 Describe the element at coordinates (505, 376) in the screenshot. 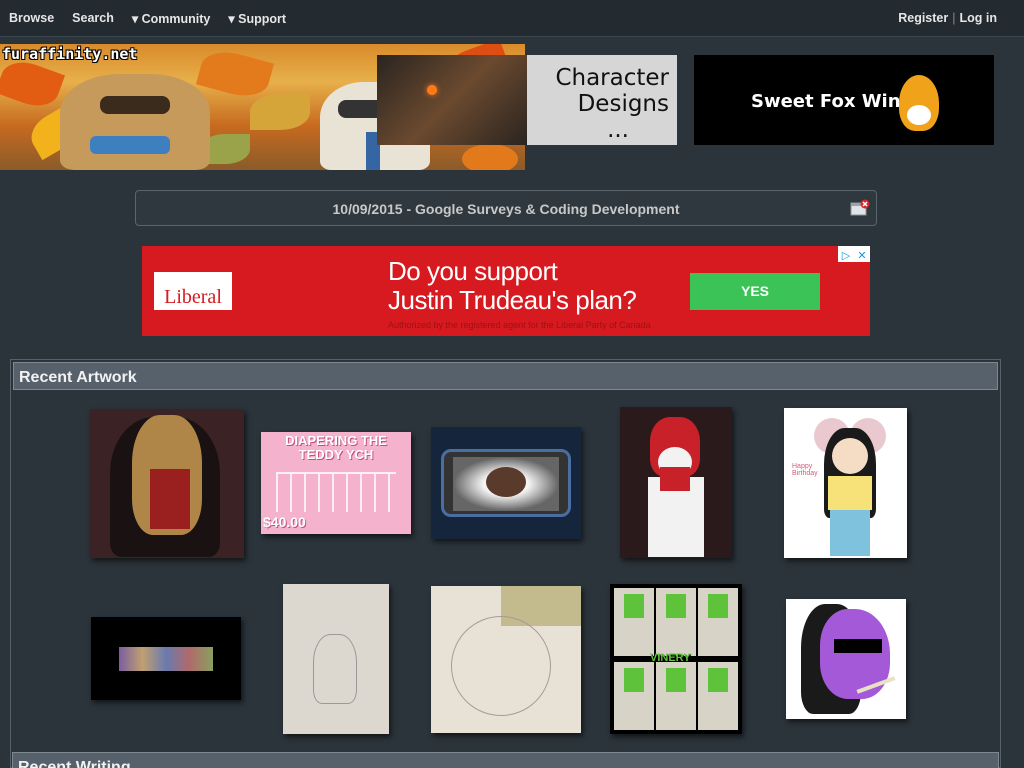

I see `recent-artwork-header: Recent Artwork` at that location.